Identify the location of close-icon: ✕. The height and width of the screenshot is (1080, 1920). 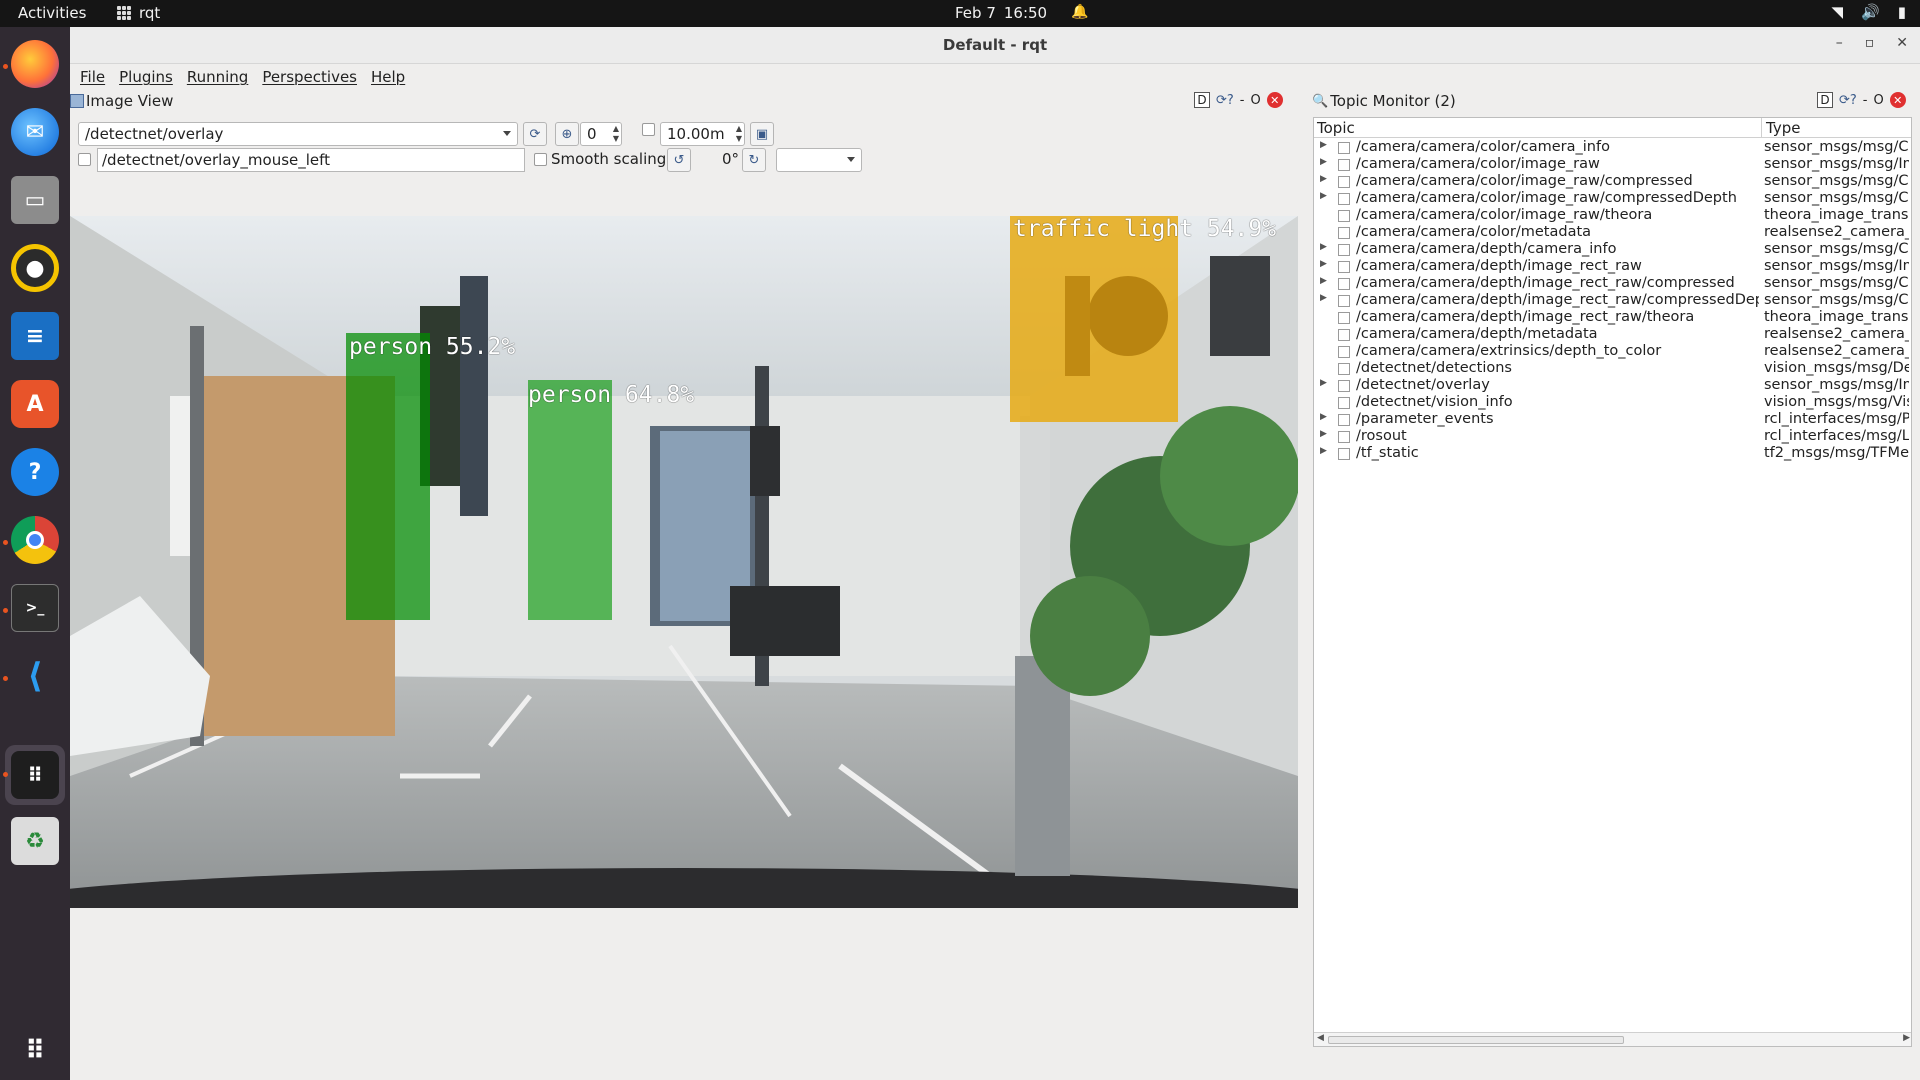
(1902, 43).